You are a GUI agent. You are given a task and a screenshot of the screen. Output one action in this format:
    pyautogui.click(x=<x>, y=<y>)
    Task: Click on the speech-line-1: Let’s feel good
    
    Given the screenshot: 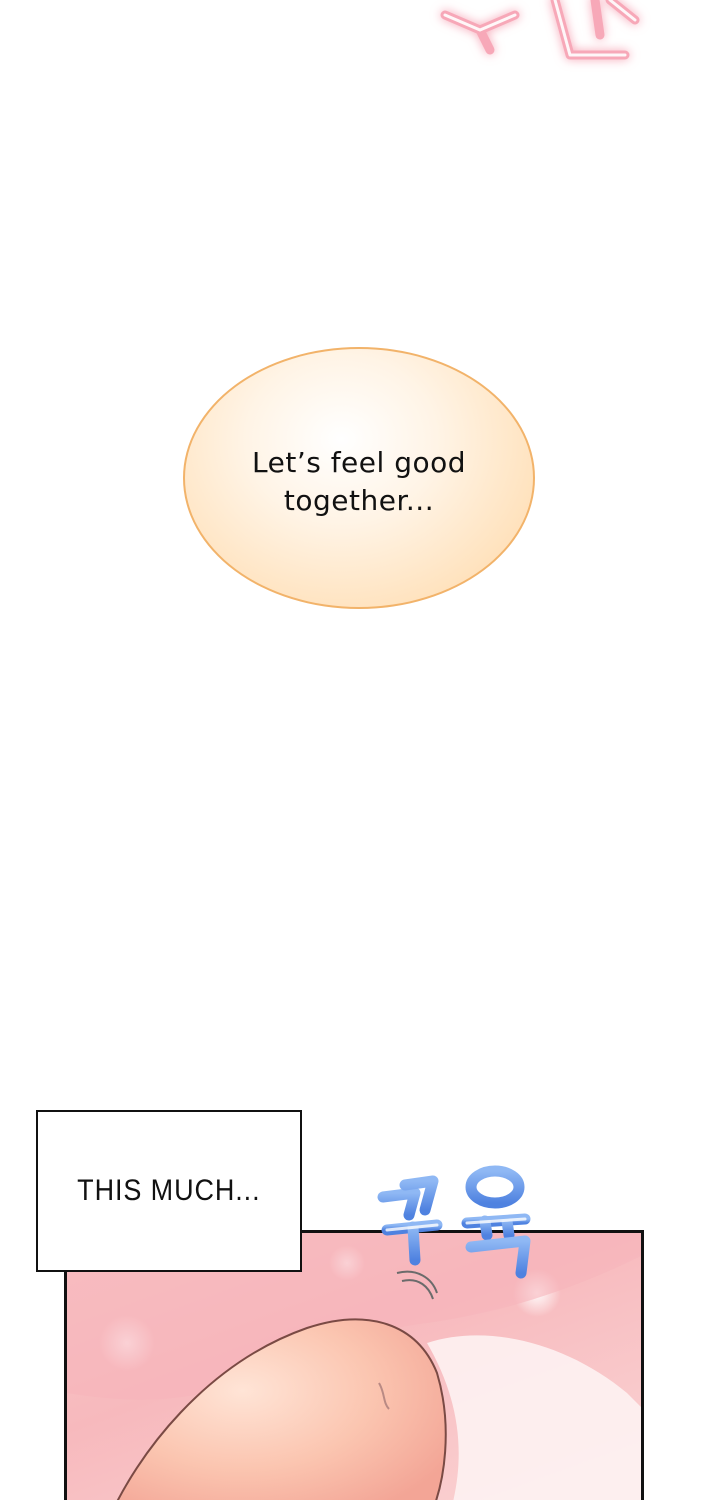 What is the action you would take?
    pyautogui.click(x=359, y=462)
    